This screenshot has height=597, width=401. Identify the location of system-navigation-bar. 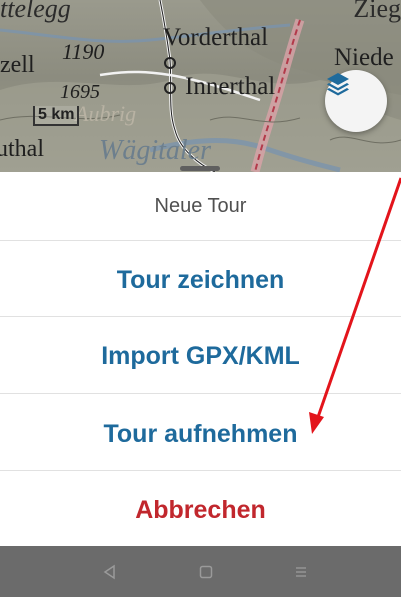
(200, 571).